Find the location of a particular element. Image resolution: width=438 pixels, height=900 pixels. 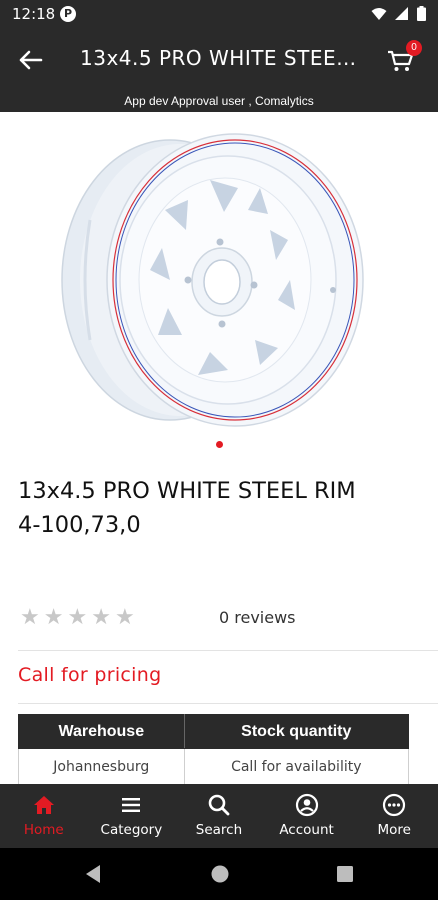

warehouse-cell: Johannesburg is located at coordinates (101, 766).